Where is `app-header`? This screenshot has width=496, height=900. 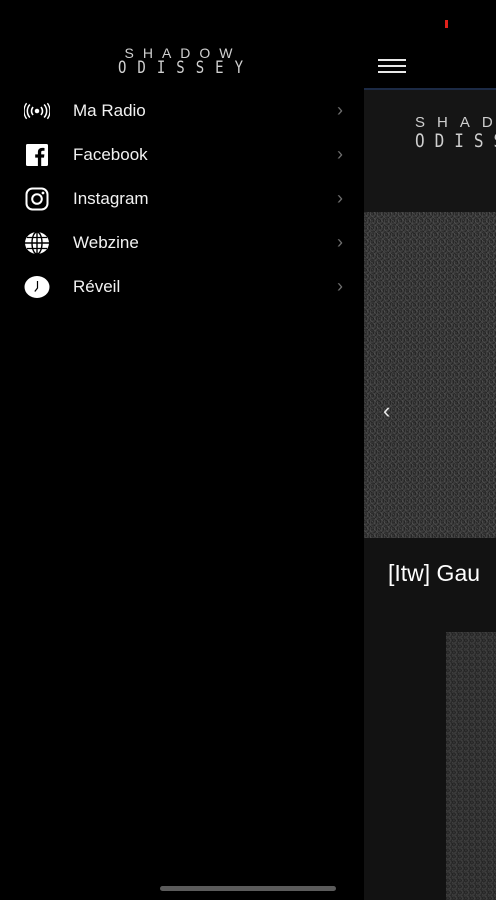
app-header is located at coordinates (430, 151).